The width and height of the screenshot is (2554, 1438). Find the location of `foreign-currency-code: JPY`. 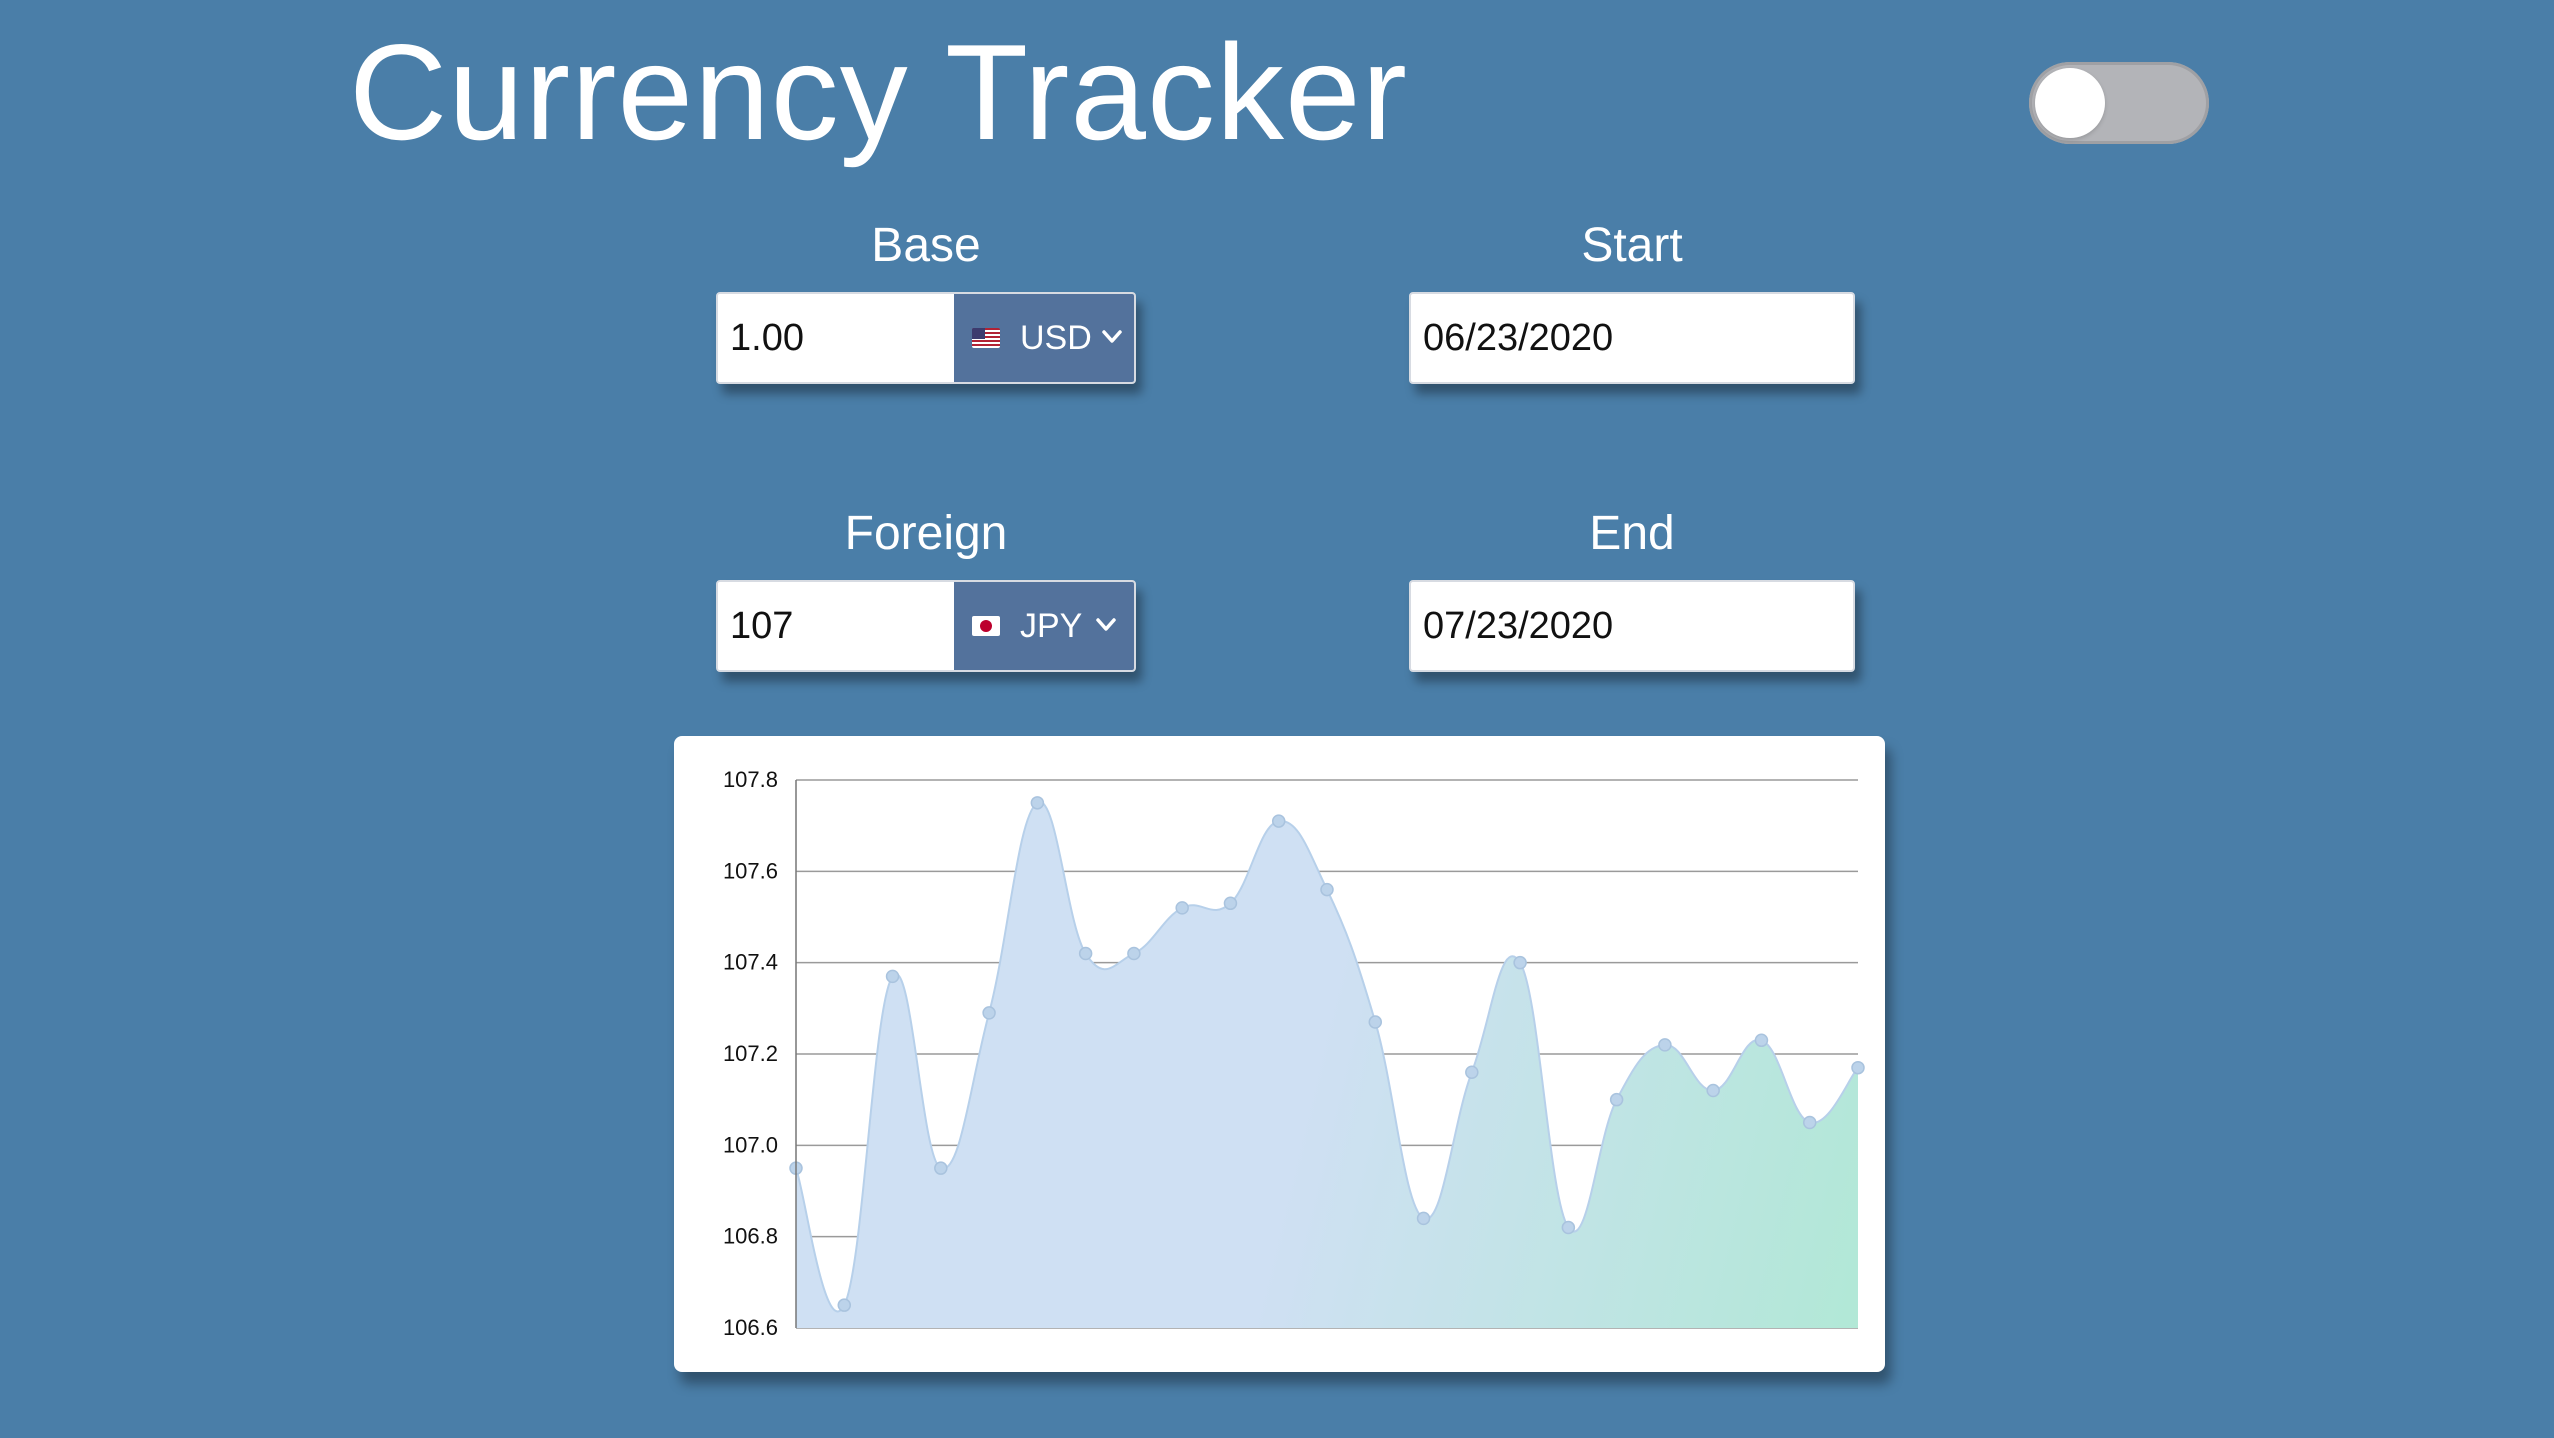

foreign-currency-code: JPY is located at coordinates (1051, 625).